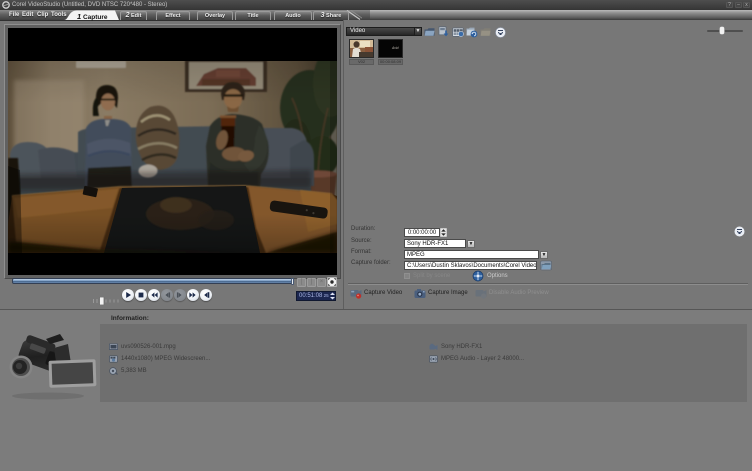 This screenshot has width=752, height=471. I want to click on svg-text: Avid, so click(395, 48).